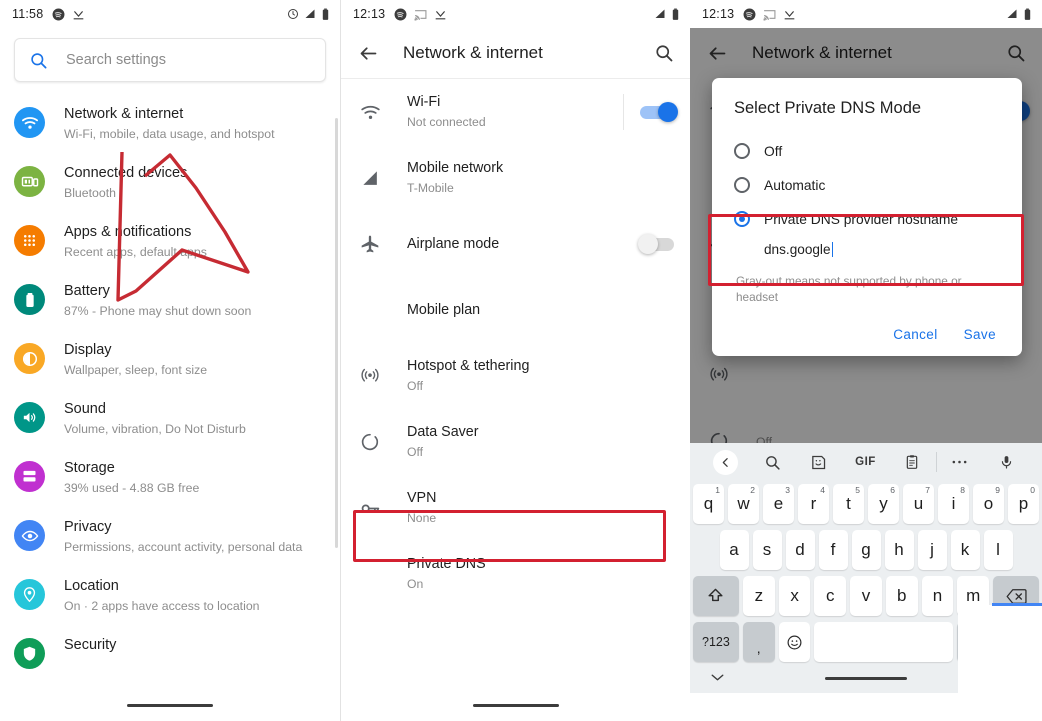 The height and width of the screenshot is (721, 1042). Describe the element at coordinates (832, 249) in the screenshot. I see `text-caret` at that location.